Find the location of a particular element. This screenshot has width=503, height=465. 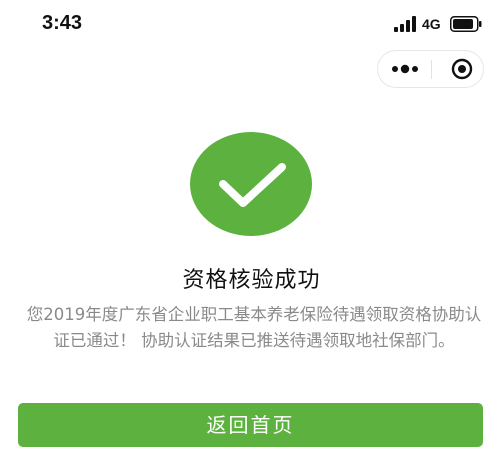

signal-icon is located at coordinates (405, 24).